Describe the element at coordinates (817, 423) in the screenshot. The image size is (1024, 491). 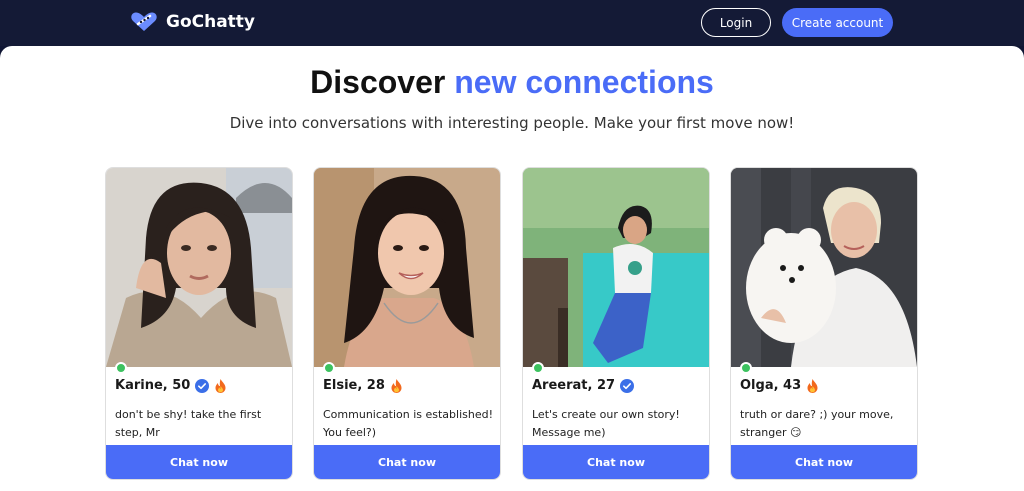
I see `profile-bio: truth or dare? ;) your move, stranger 😏` at that location.